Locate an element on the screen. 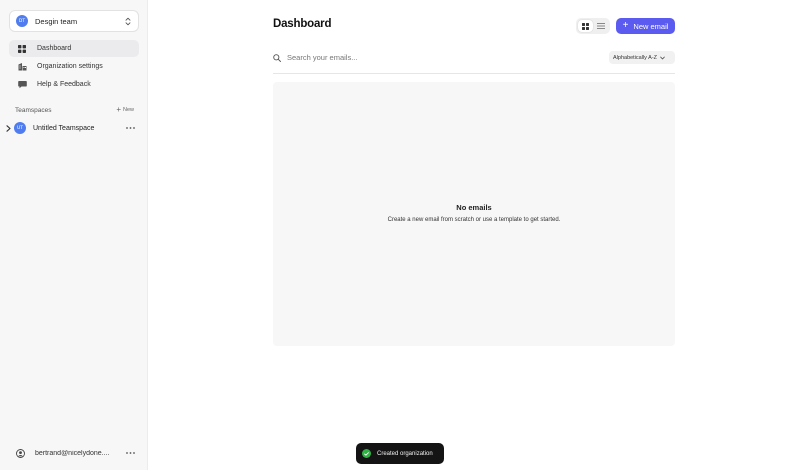 This screenshot has width=800, height=470. toast-message: Created organization is located at coordinates (405, 453).